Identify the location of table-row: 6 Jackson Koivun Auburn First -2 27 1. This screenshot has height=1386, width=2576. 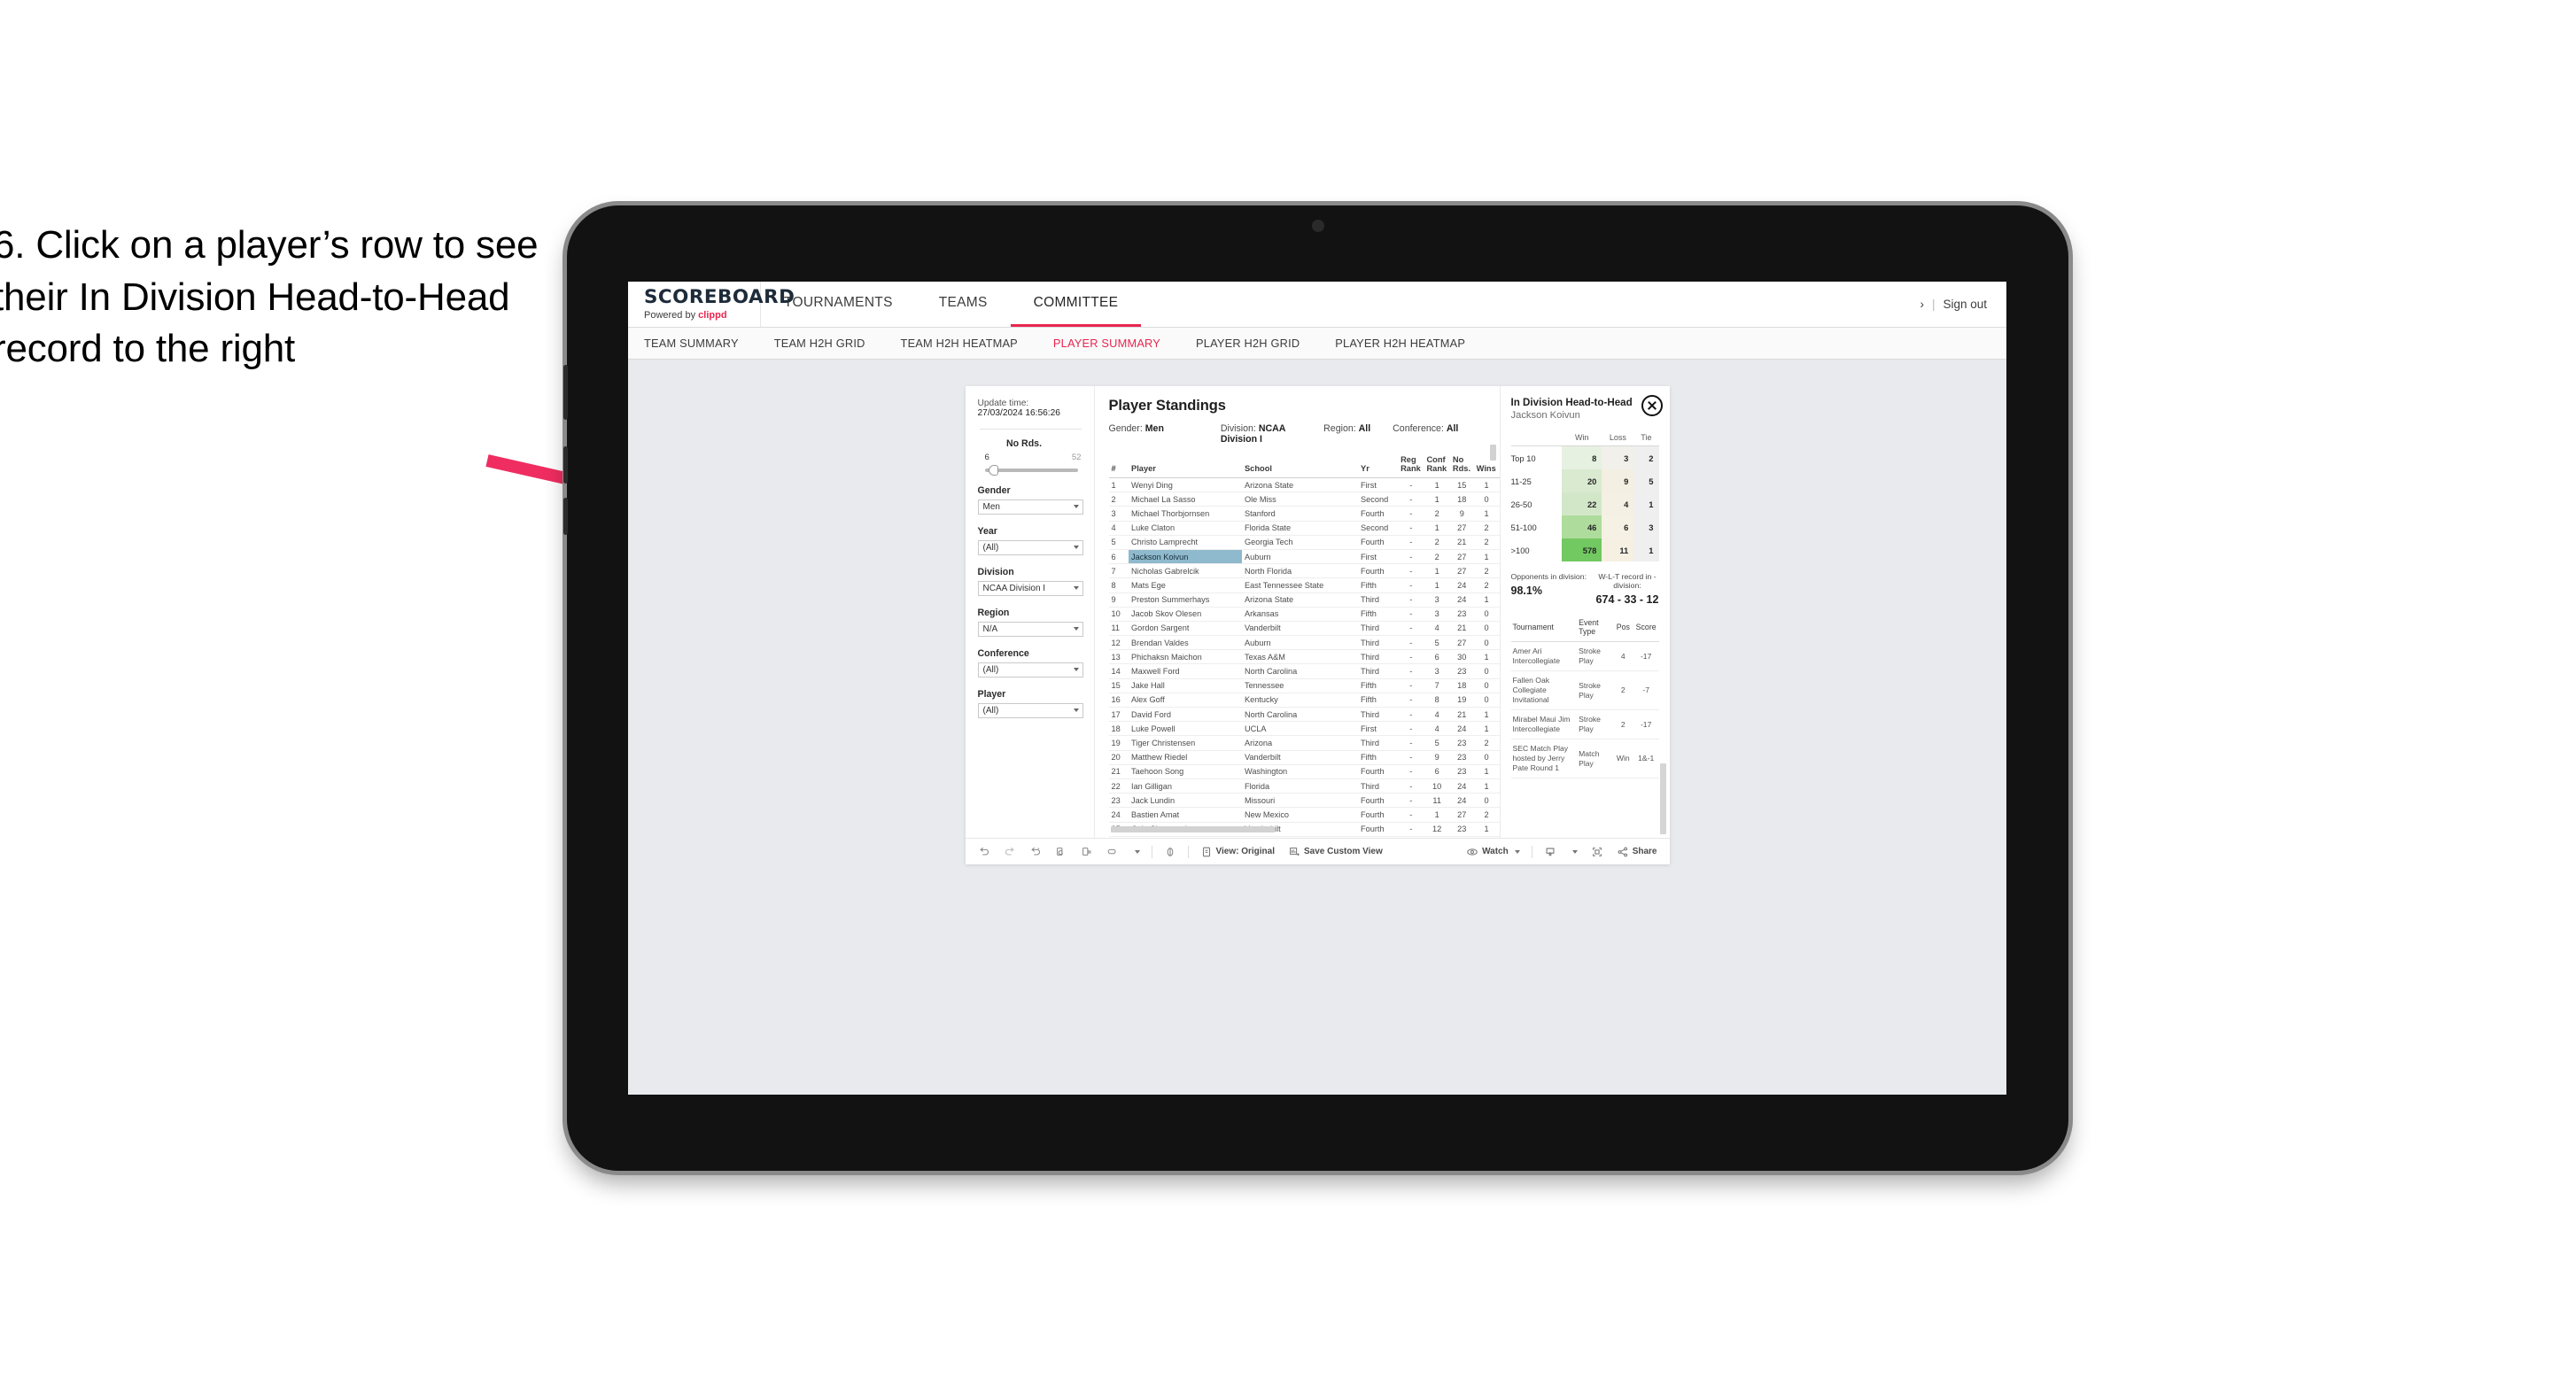
(1304, 557).